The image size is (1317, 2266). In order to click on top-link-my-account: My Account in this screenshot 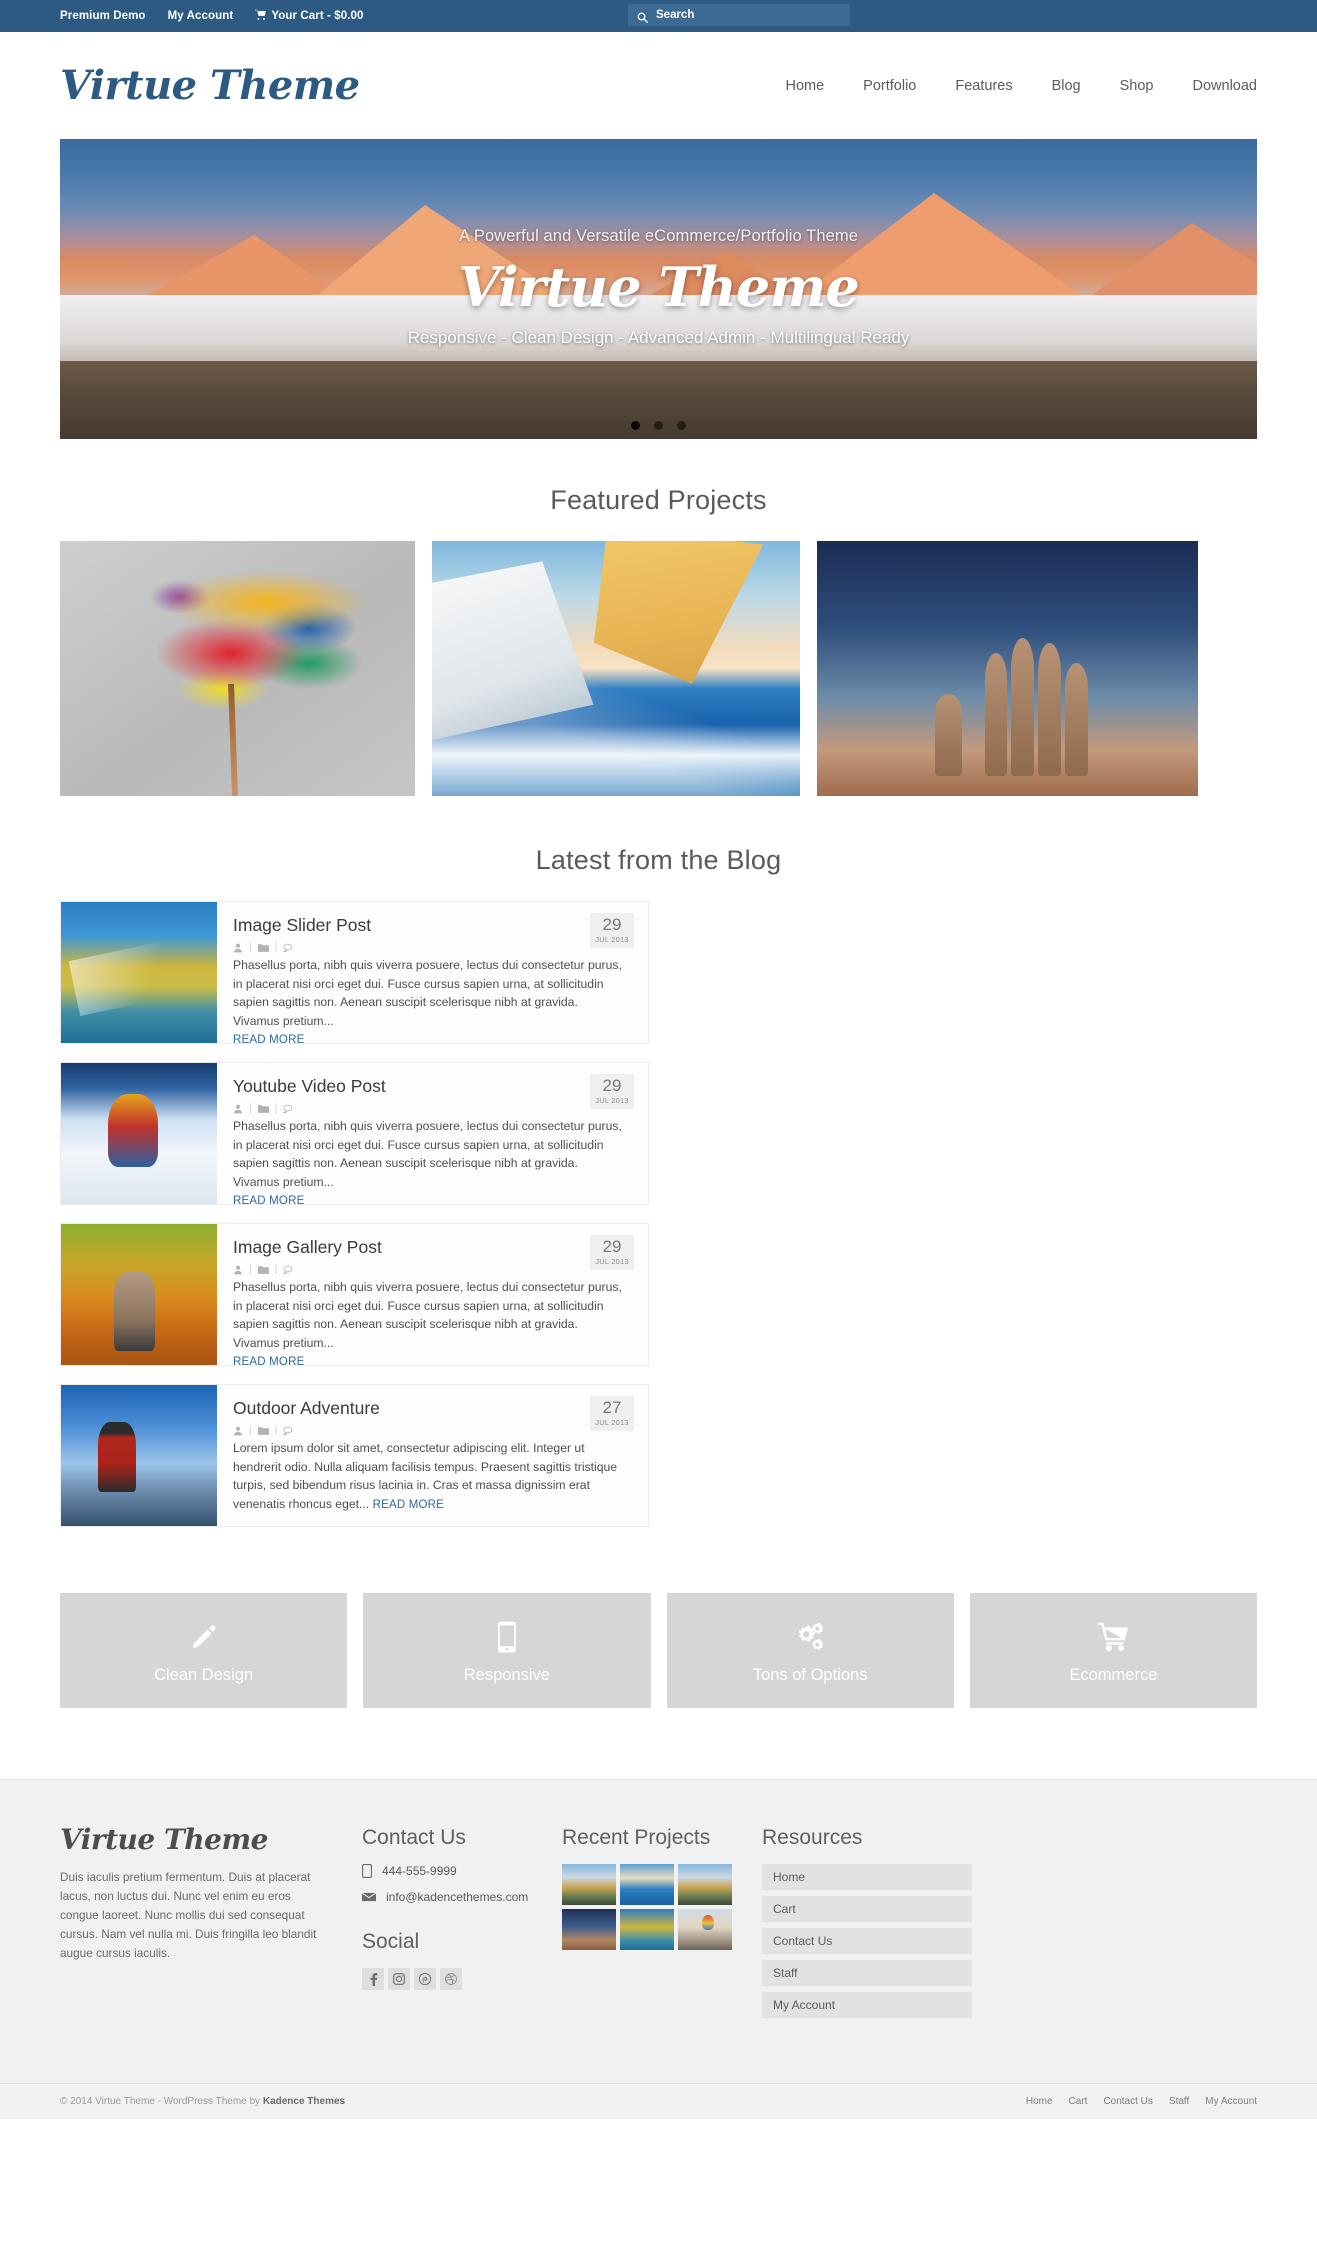, I will do `click(201, 16)`.